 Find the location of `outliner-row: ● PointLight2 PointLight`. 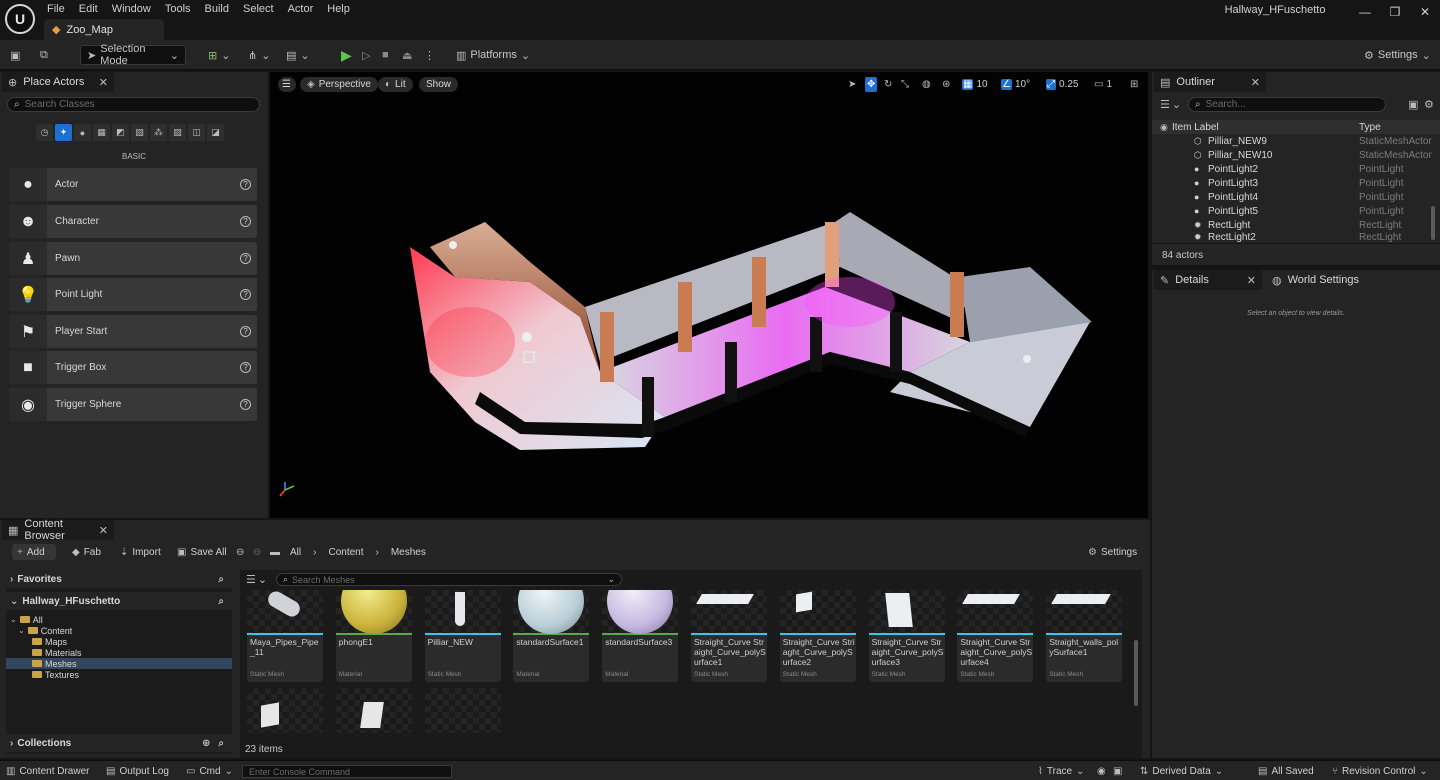

outliner-row: ● PointLight2 PointLight is located at coordinates (1292, 169).